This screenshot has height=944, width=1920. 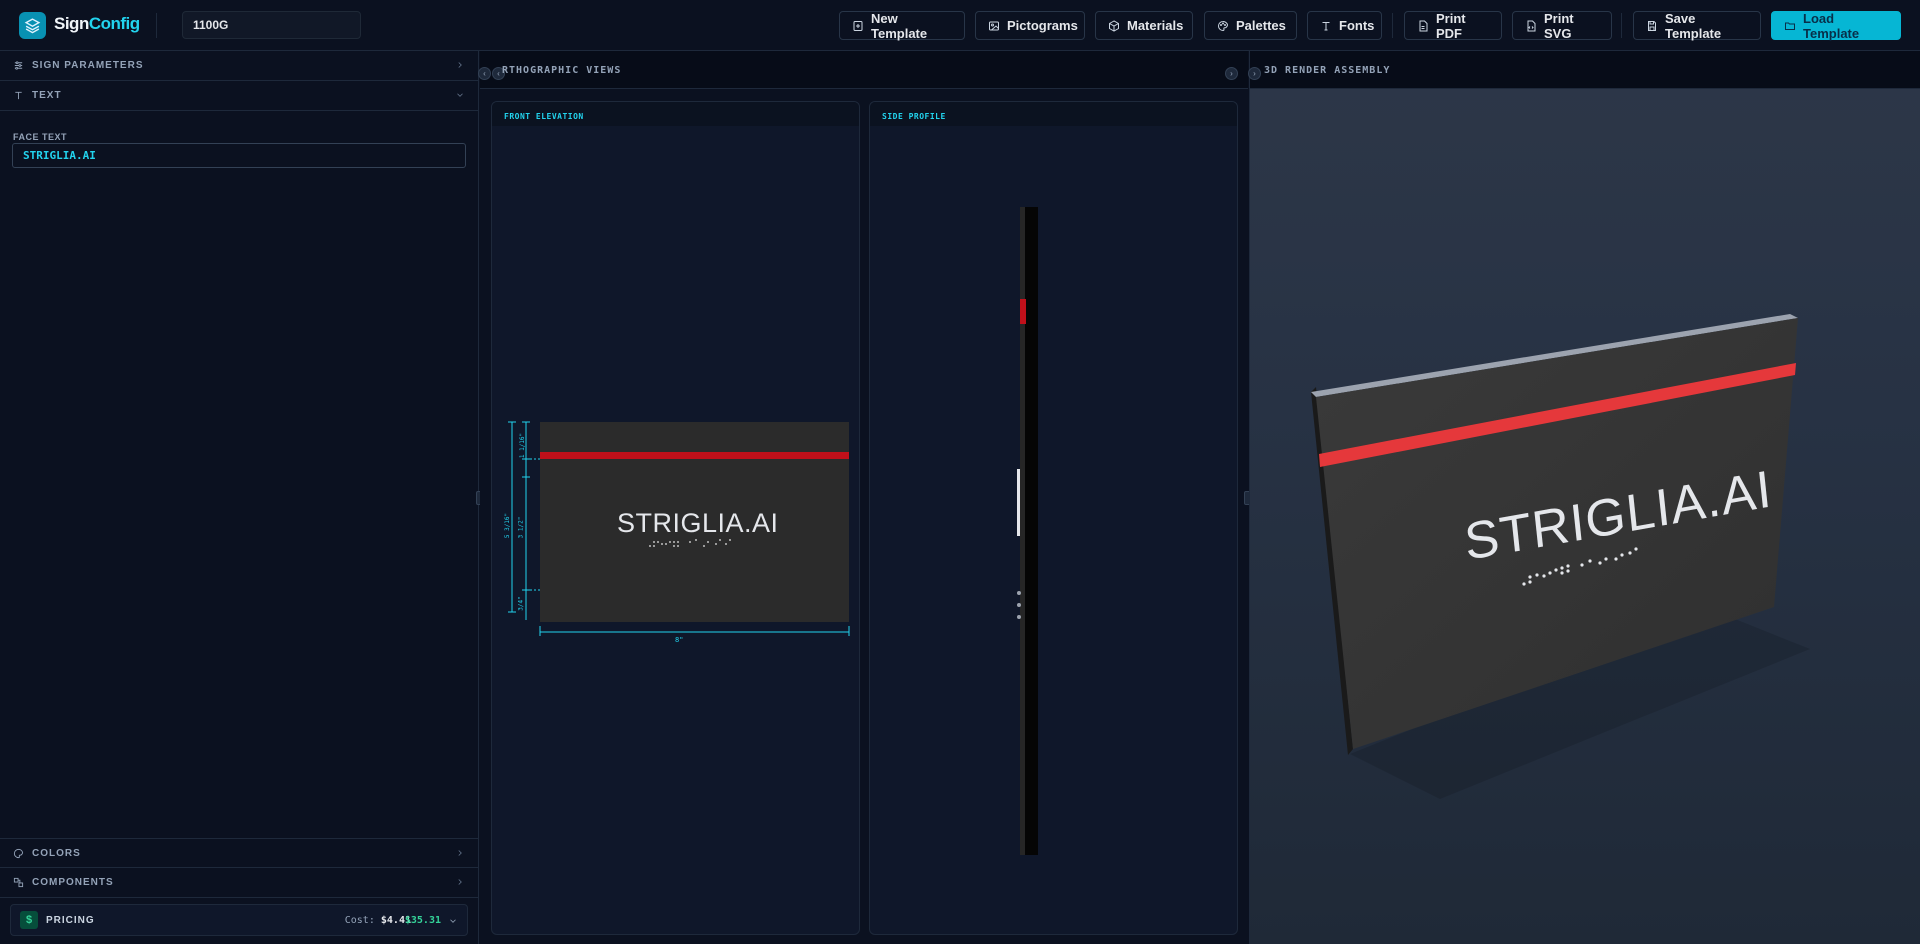 I want to click on section-label: COMPONENTS, so click(x=73, y=882).